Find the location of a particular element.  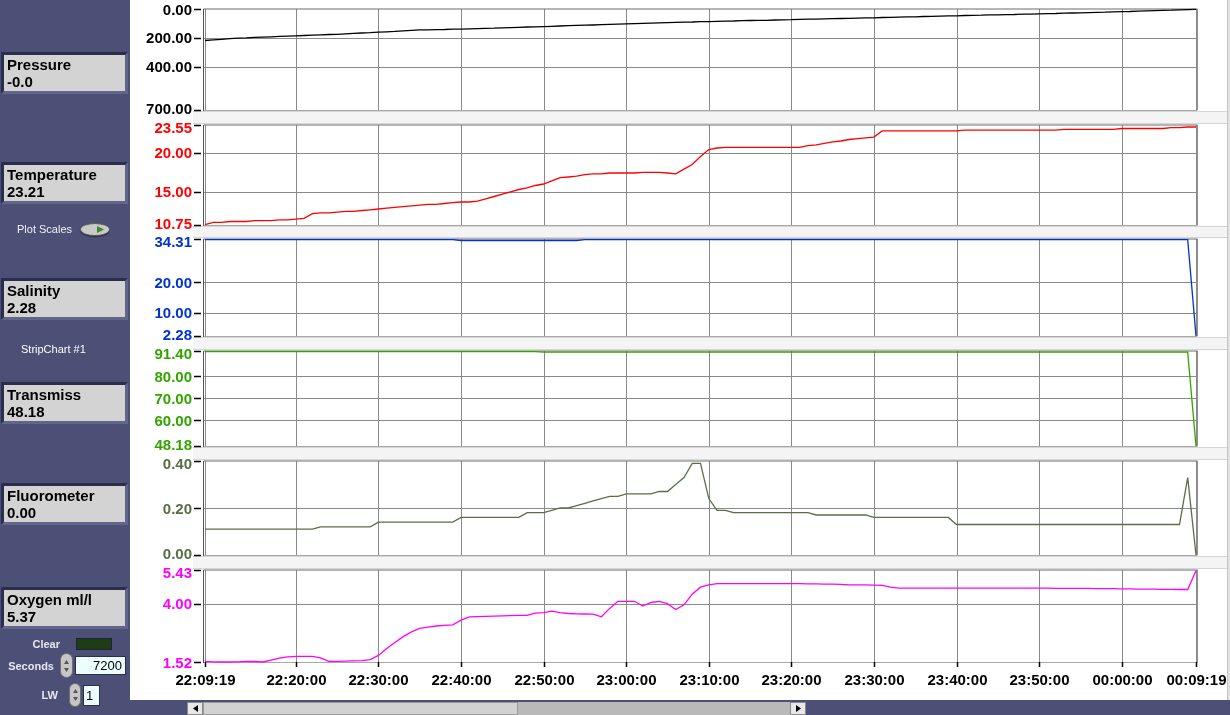

x-axis-label: 23:30:00 is located at coordinates (874, 679).